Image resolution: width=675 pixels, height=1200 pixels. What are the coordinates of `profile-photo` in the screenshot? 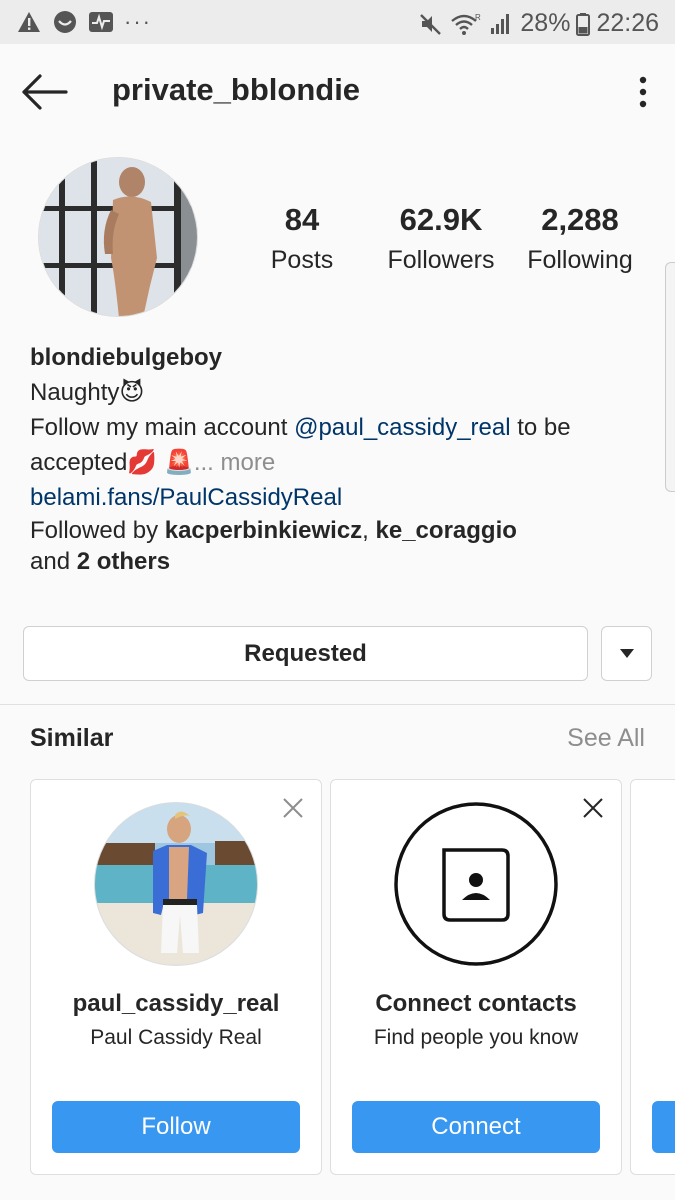 It's located at (118, 237).